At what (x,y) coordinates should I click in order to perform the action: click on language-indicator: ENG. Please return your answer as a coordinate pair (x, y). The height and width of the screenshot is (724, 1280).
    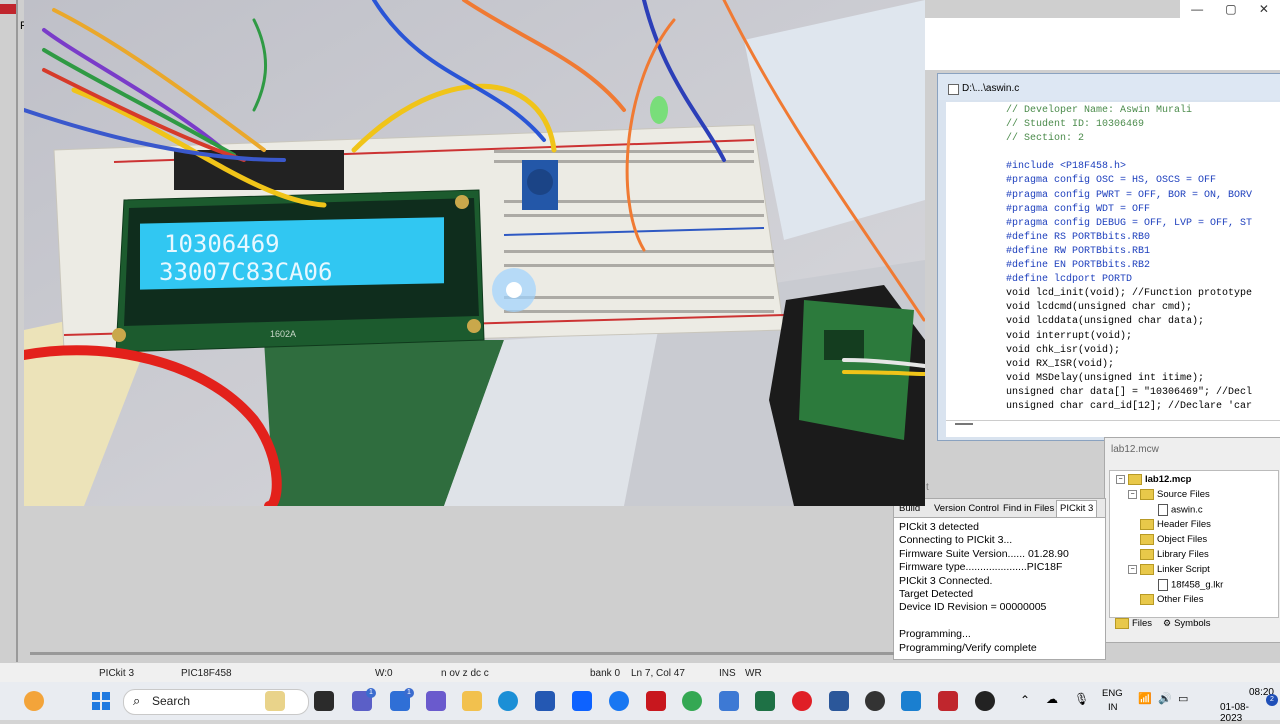
    Looking at the image, I should click on (1112, 693).